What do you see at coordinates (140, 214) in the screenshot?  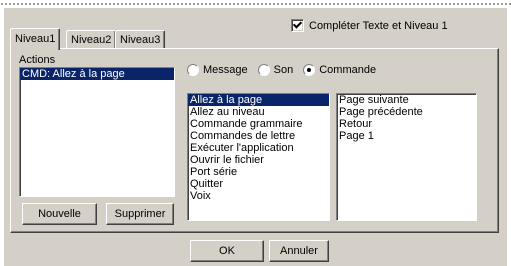 I see `delete-action-button: Supprimer` at bounding box center [140, 214].